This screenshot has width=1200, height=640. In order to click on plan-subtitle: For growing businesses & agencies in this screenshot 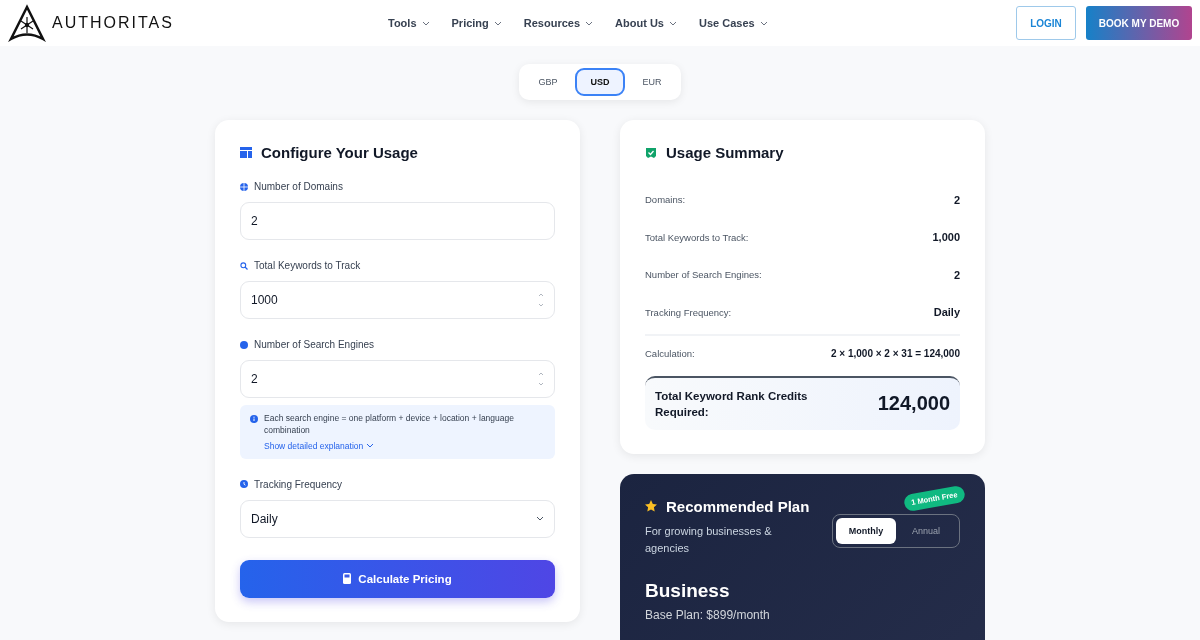, I will do `click(709, 540)`.